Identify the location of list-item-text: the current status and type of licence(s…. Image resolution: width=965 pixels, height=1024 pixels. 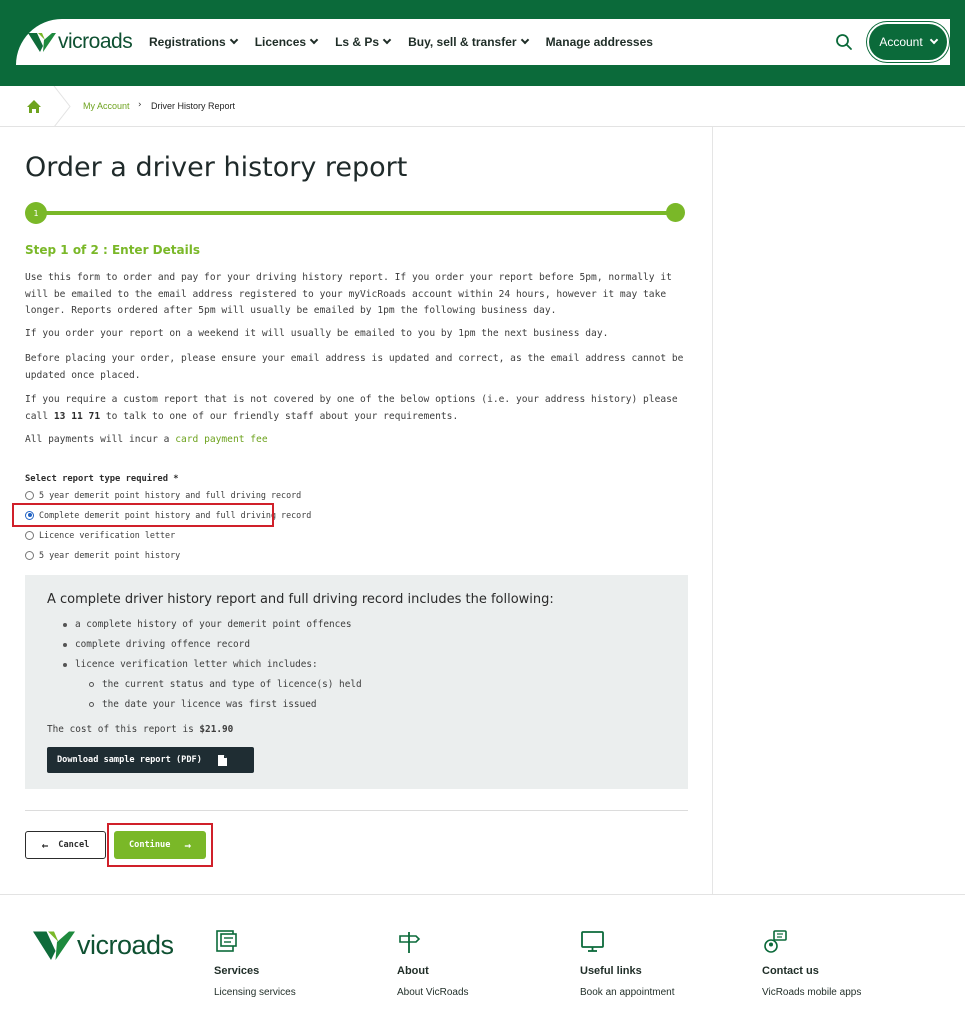
(232, 684).